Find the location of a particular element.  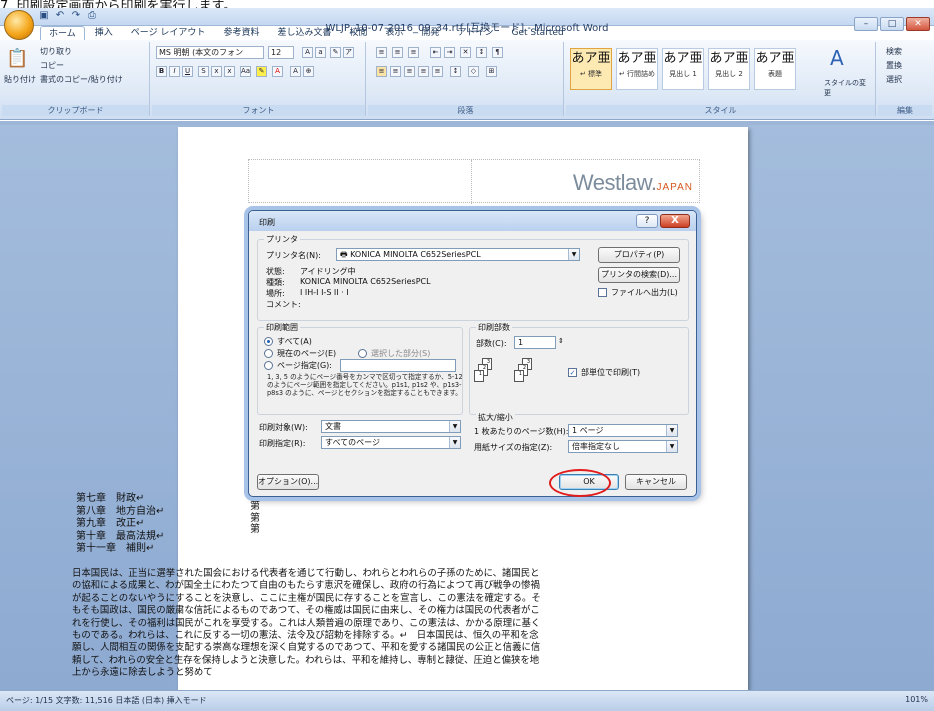

paste-icon: 📋 is located at coordinates (17, 58).